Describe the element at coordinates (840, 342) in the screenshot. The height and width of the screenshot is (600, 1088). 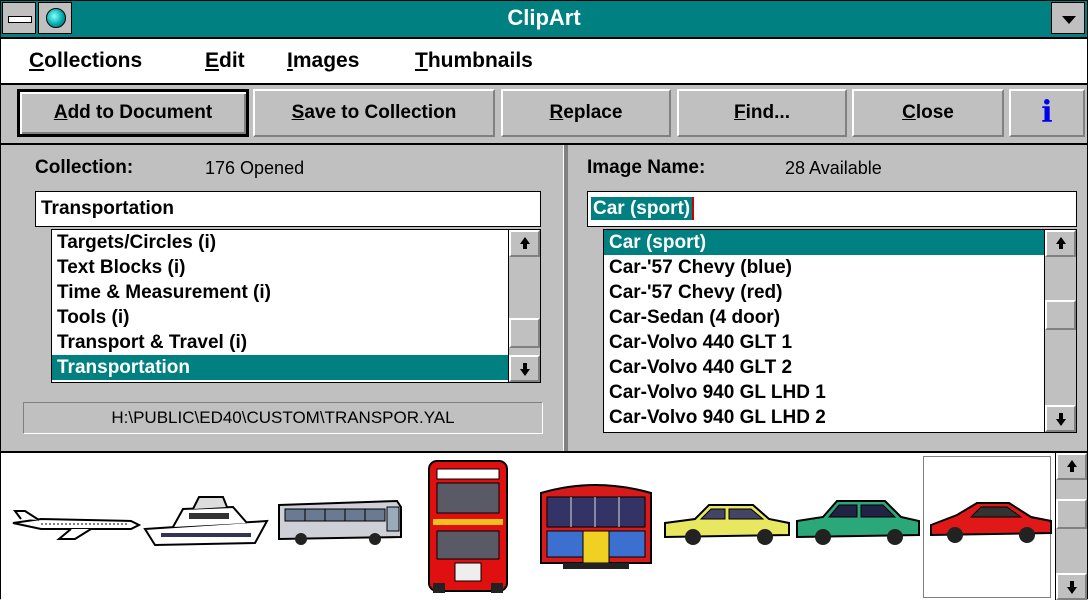
I see `image-list-item: Car-Volvo 440 GLT 1` at that location.